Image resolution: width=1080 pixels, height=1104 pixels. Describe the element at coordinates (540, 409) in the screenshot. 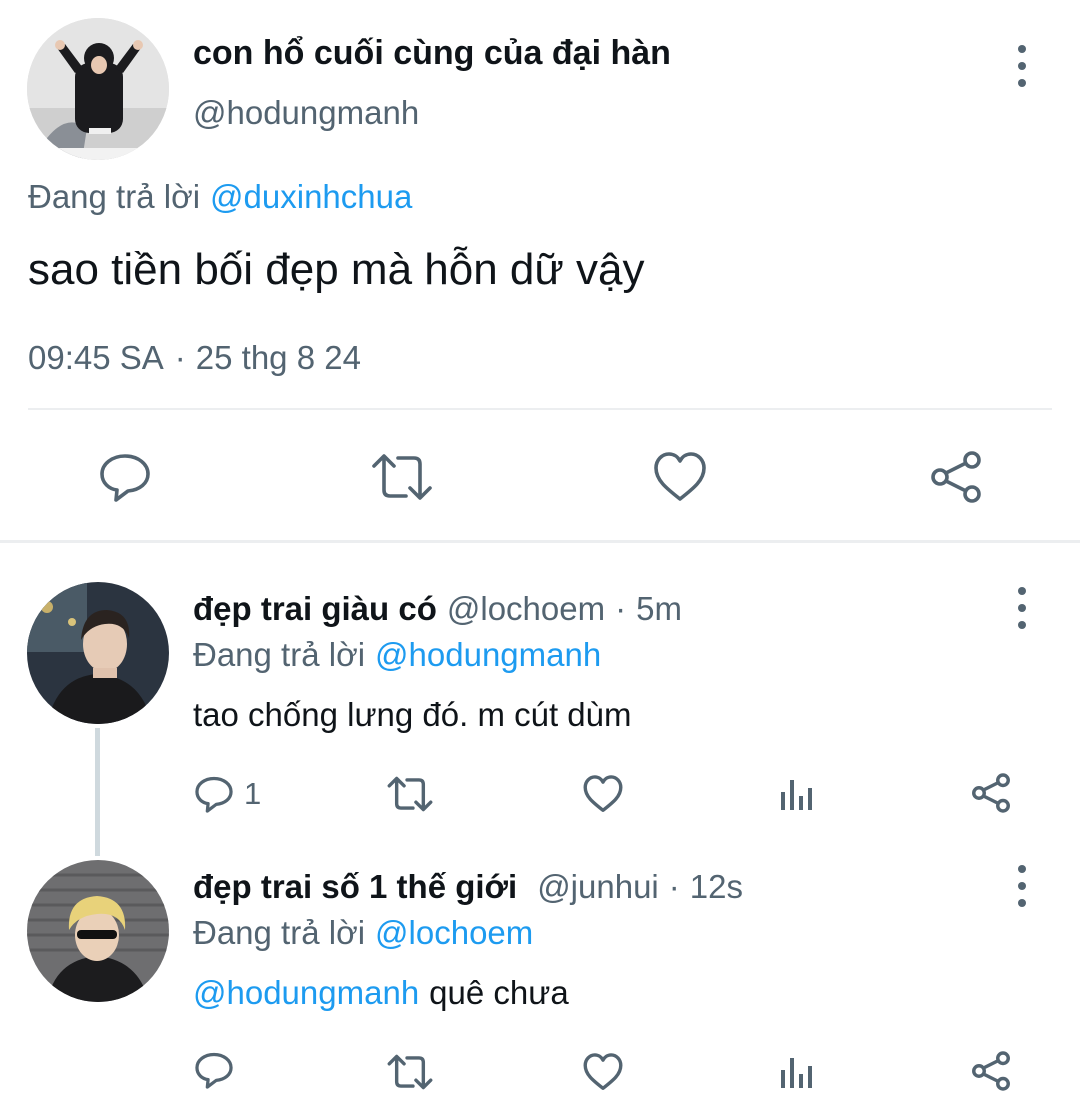

I see `divider` at that location.